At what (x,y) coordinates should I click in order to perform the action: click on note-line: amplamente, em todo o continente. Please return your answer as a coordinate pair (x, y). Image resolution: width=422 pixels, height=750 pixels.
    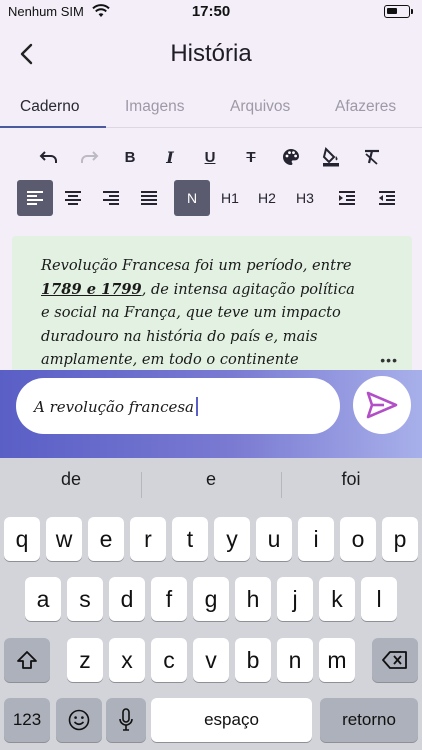
    Looking at the image, I should click on (170, 359).